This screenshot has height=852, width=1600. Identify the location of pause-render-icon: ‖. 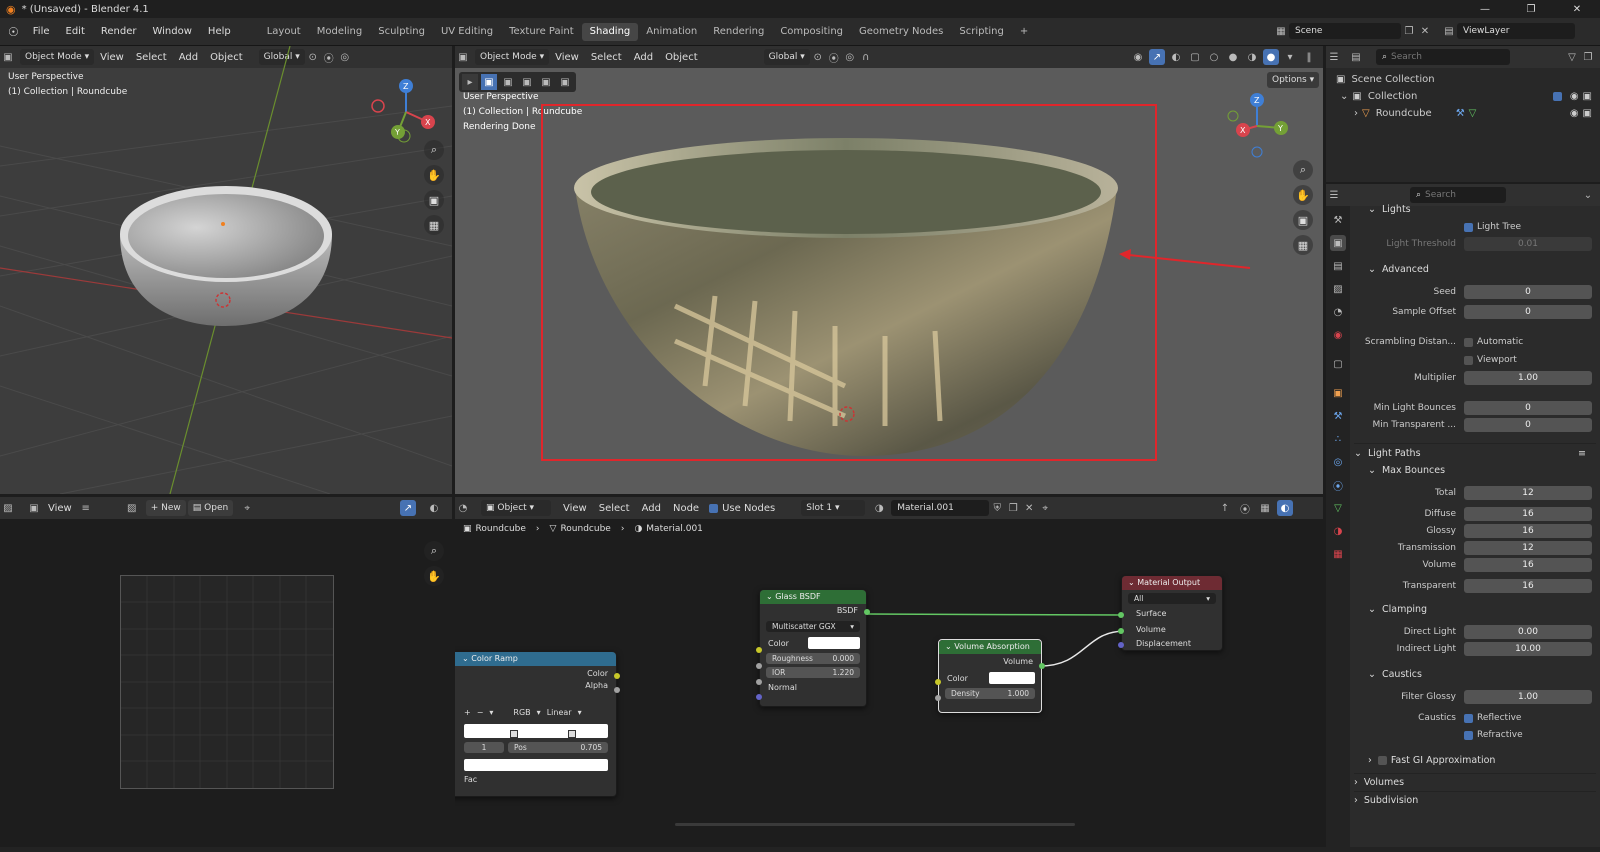
(1309, 57).